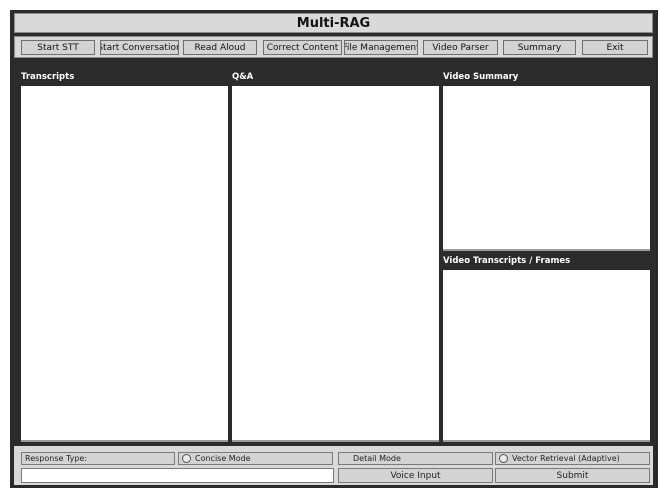 The height and width of the screenshot is (491, 660). Describe the element at coordinates (243, 77) in the screenshot. I see `qa-label: Q&A` at that location.